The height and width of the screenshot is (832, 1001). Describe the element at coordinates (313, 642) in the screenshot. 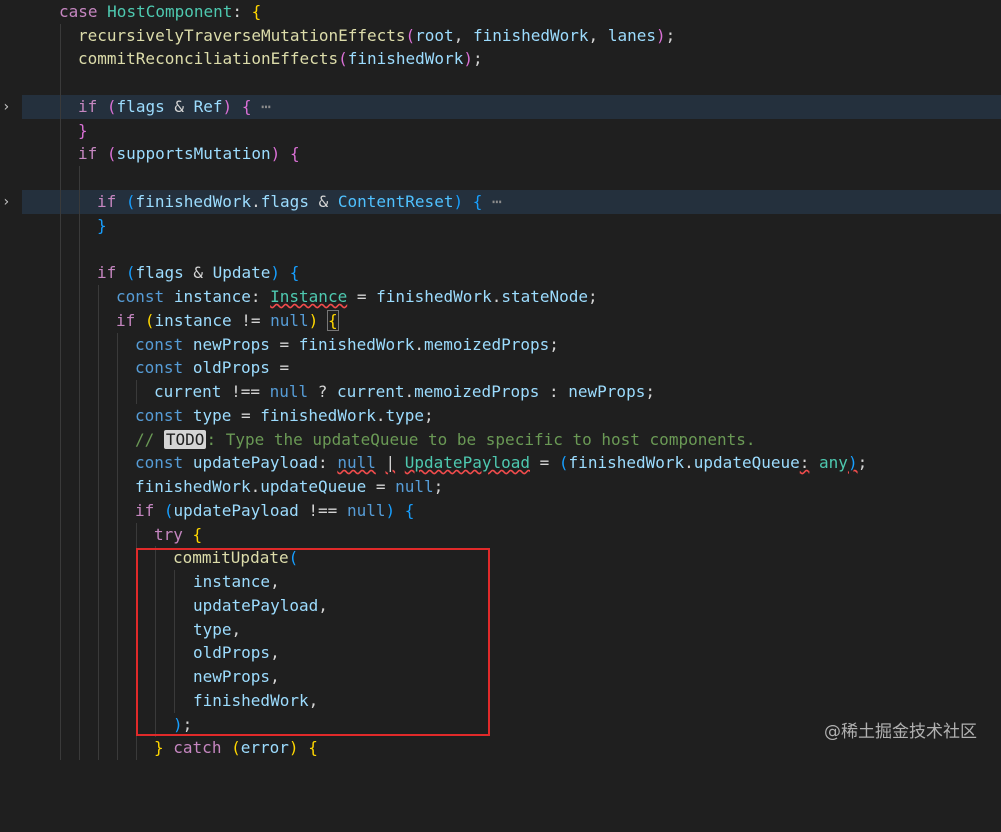

I see `highlight-box` at that location.